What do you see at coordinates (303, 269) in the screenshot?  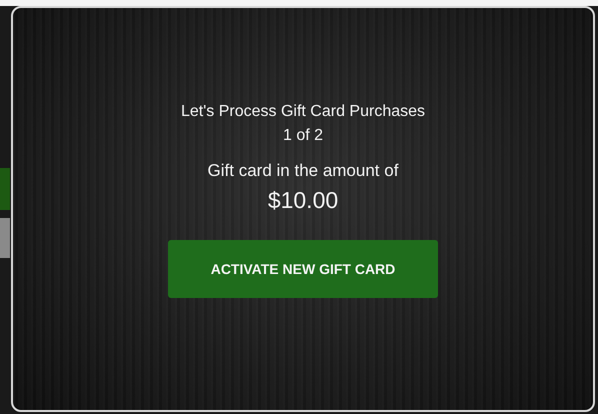 I see `activate-button: ACTIVATE NEW GIFT CARD` at bounding box center [303, 269].